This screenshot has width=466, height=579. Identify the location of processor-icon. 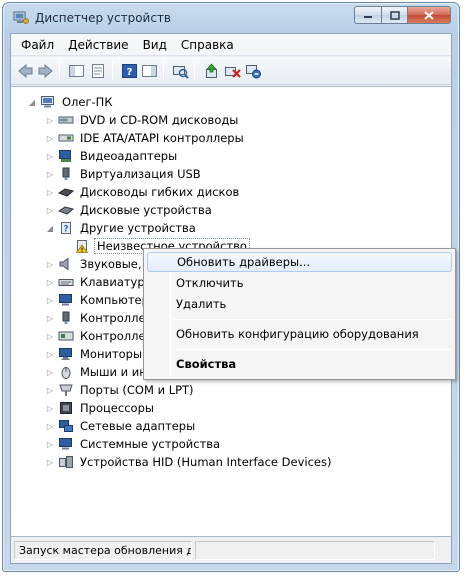
(66, 408).